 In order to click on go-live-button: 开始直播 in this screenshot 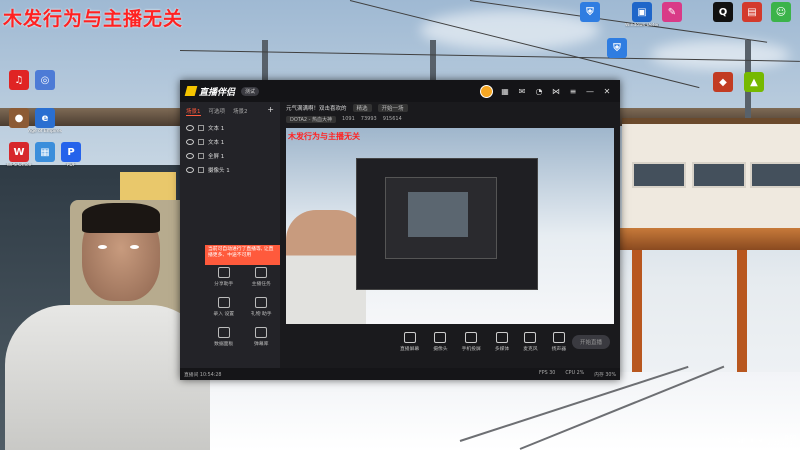, I will do `click(591, 342)`.